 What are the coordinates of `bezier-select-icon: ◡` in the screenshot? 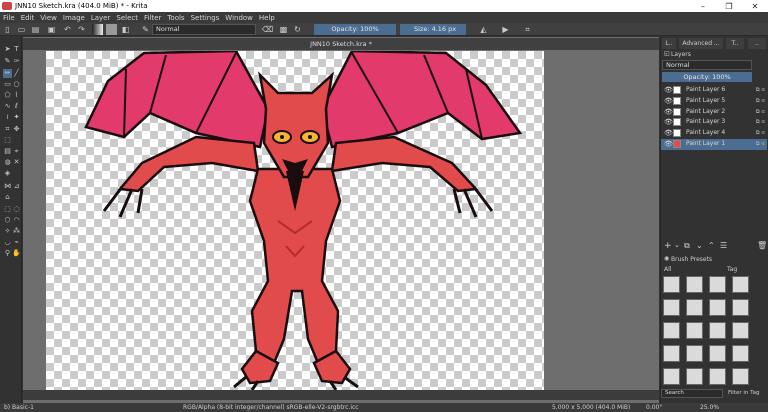 It's located at (7, 242).